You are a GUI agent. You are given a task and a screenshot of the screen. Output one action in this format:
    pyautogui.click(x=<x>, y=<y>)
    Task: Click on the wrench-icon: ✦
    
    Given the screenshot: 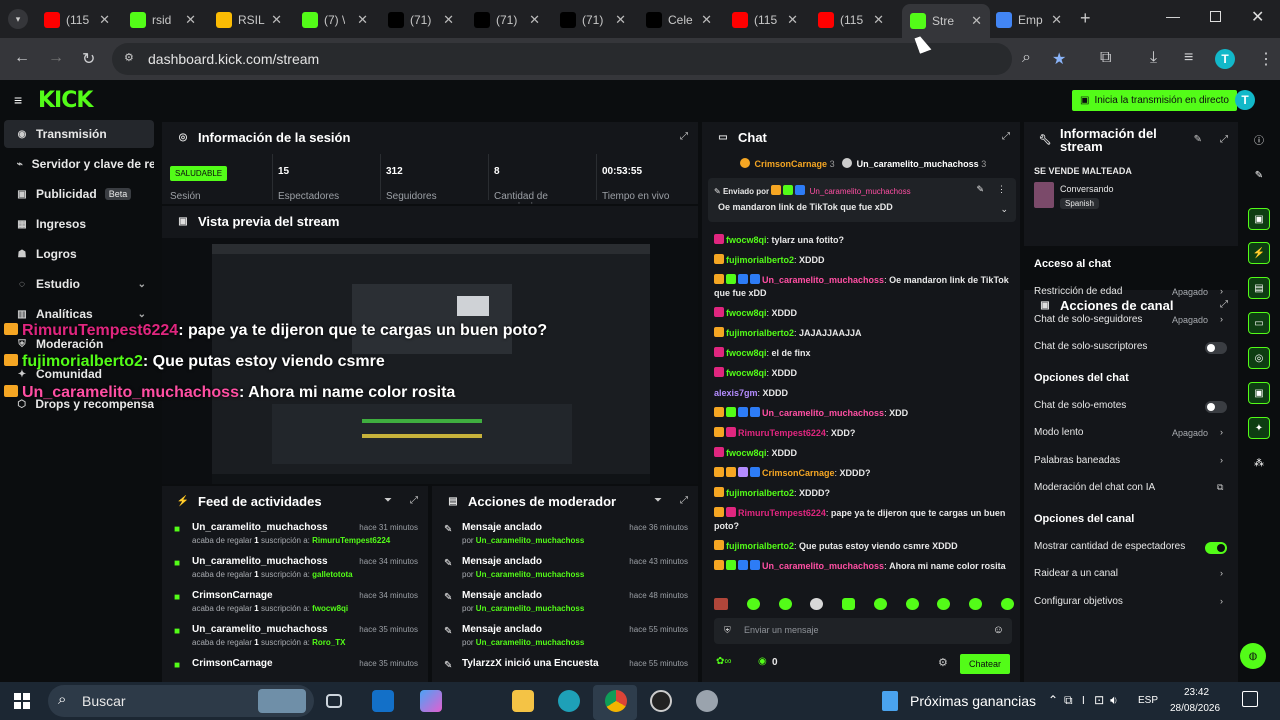 What is the action you would take?
    pyautogui.click(x=1259, y=428)
    